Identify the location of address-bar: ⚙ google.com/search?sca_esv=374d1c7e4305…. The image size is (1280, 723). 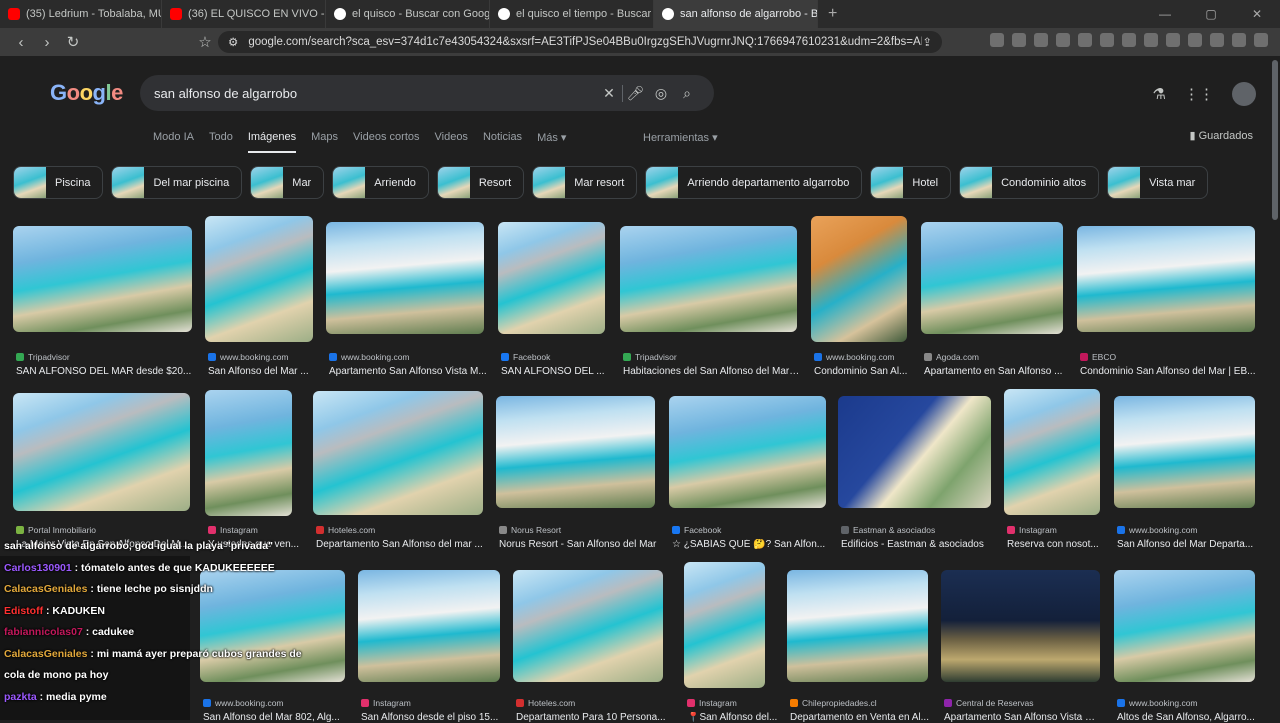
(580, 42).